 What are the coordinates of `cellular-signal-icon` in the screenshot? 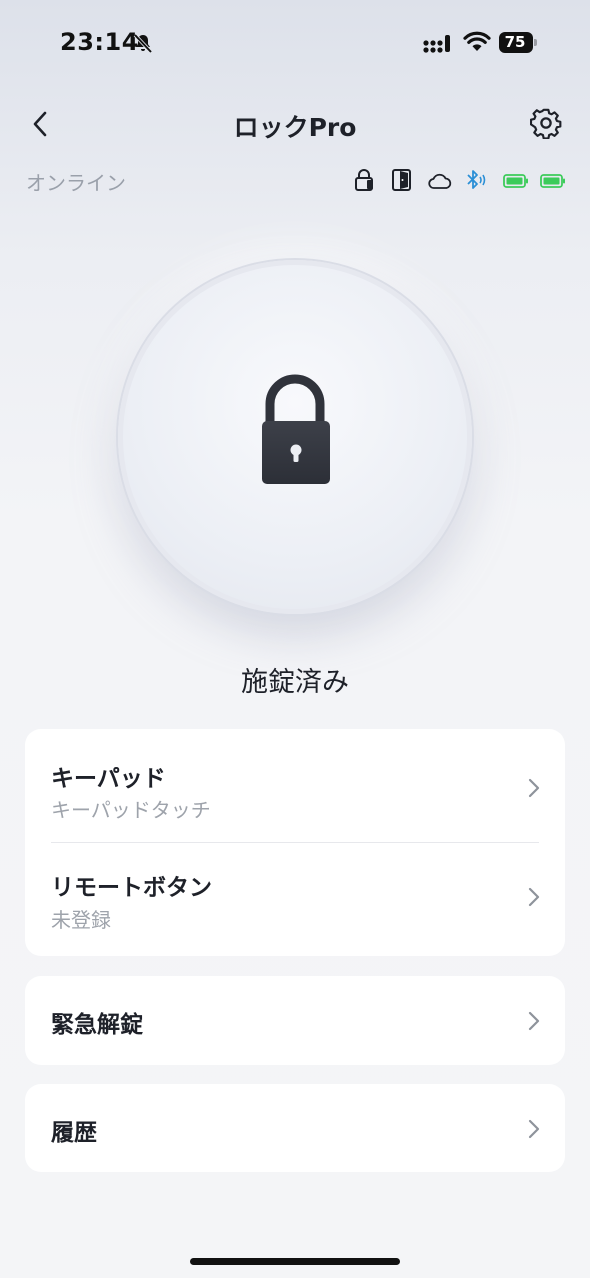 It's located at (436, 44).